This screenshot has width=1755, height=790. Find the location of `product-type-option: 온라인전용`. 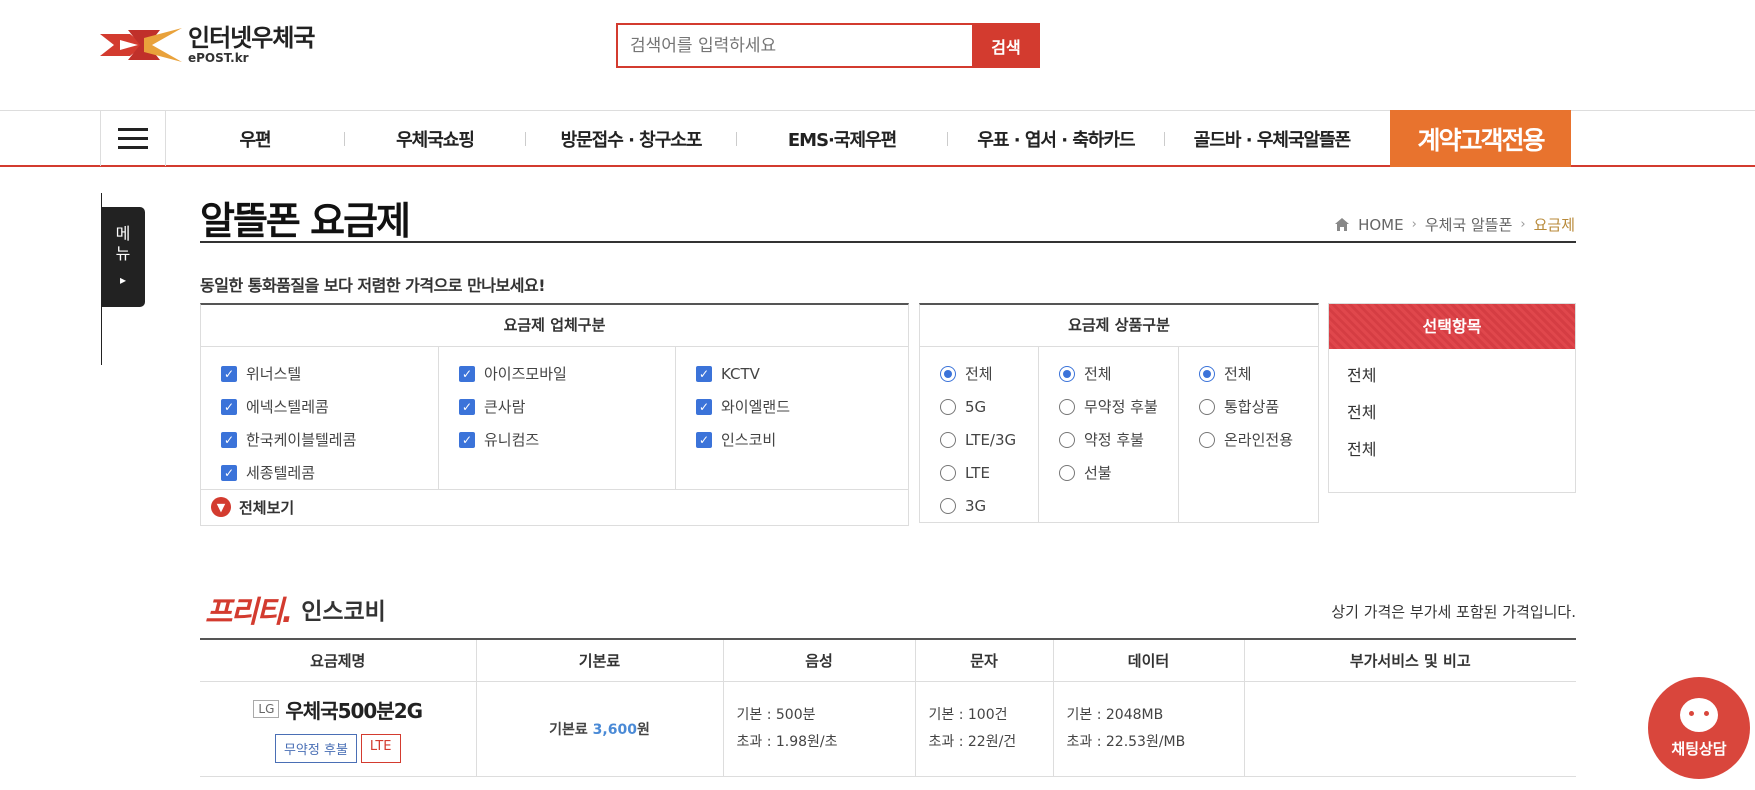

product-type-option: 온라인전용 is located at coordinates (1258, 439).